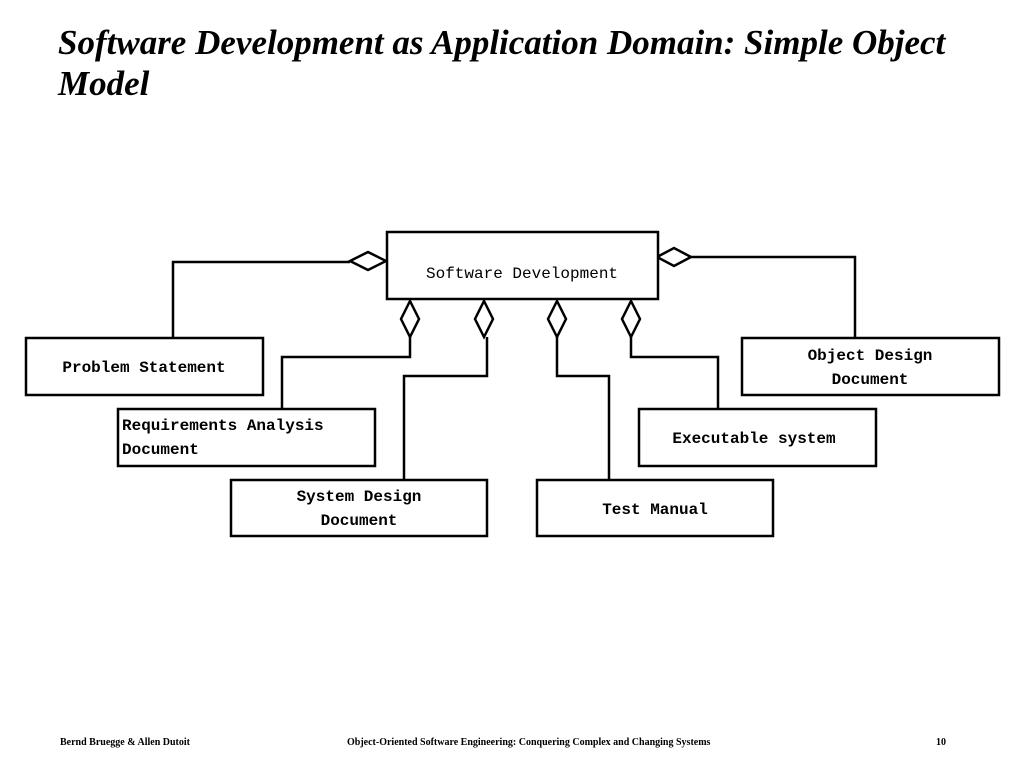 This screenshot has width=1024, height=768. Describe the element at coordinates (410, 319) in the screenshot. I see `aggregation-diamond-requirements` at that location.